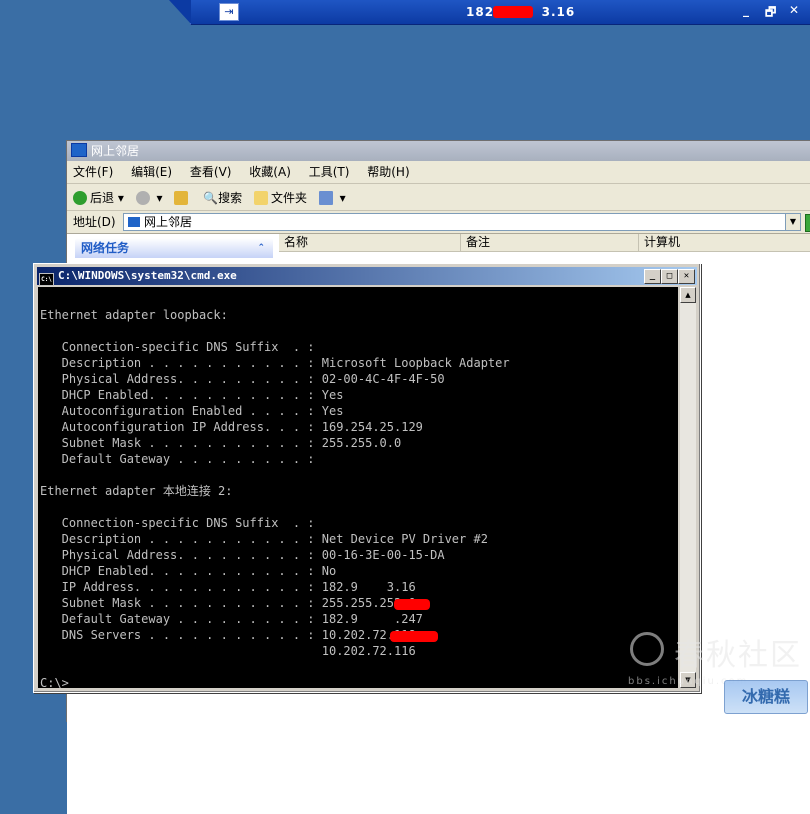 This screenshot has width=810, height=814. Describe the element at coordinates (211, 197) in the screenshot. I see `search-icon: 🔍` at that location.